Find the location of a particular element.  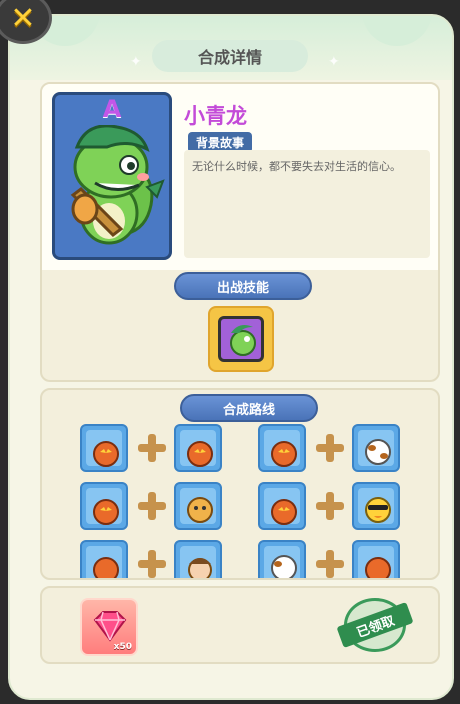

dragon-hero-icon is located at coordinates (117, 185).